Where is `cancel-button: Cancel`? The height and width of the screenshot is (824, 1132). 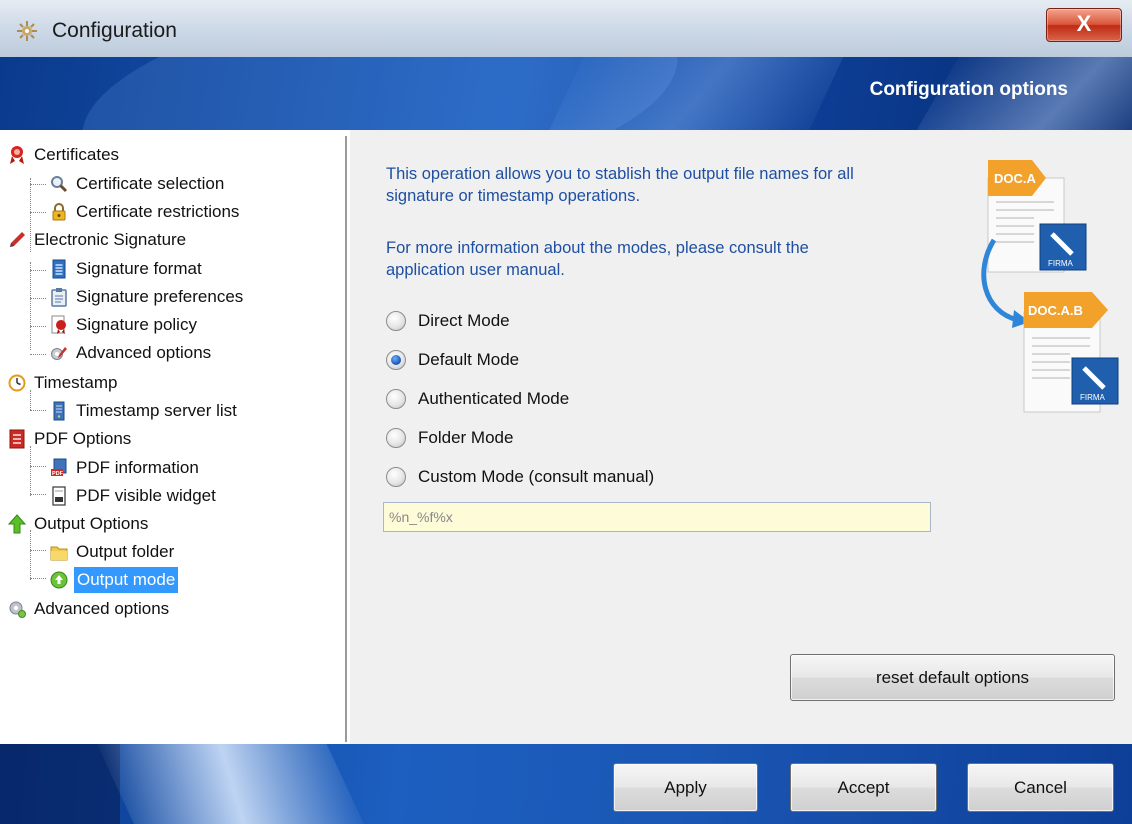 cancel-button: Cancel is located at coordinates (1040, 787).